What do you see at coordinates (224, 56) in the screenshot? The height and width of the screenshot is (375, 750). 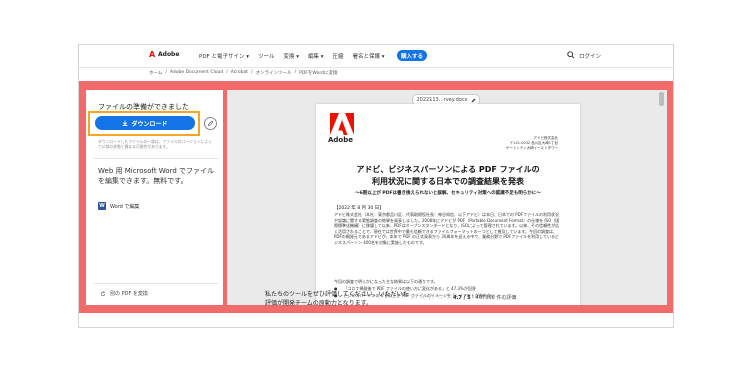 I see `nav-item-pdf-esign: PDF と電子サイン ▾` at bounding box center [224, 56].